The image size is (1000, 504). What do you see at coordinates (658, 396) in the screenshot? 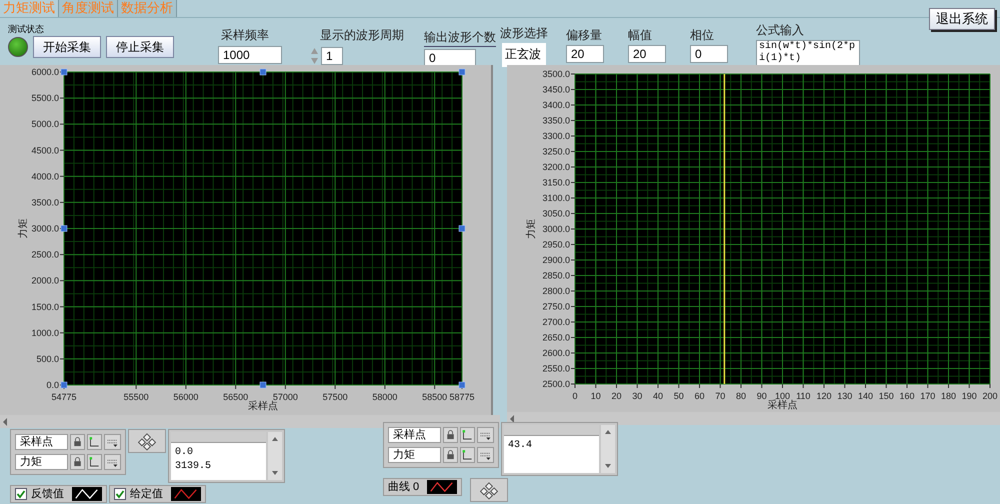
I see `tick-label: 40` at bounding box center [658, 396].